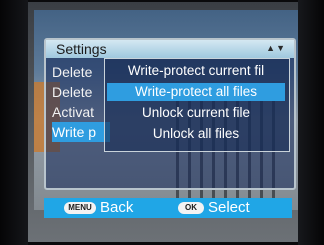 This screenshot has height=245, width=324. I want to click on menu-item-activate: Activat, so click(81, 112).